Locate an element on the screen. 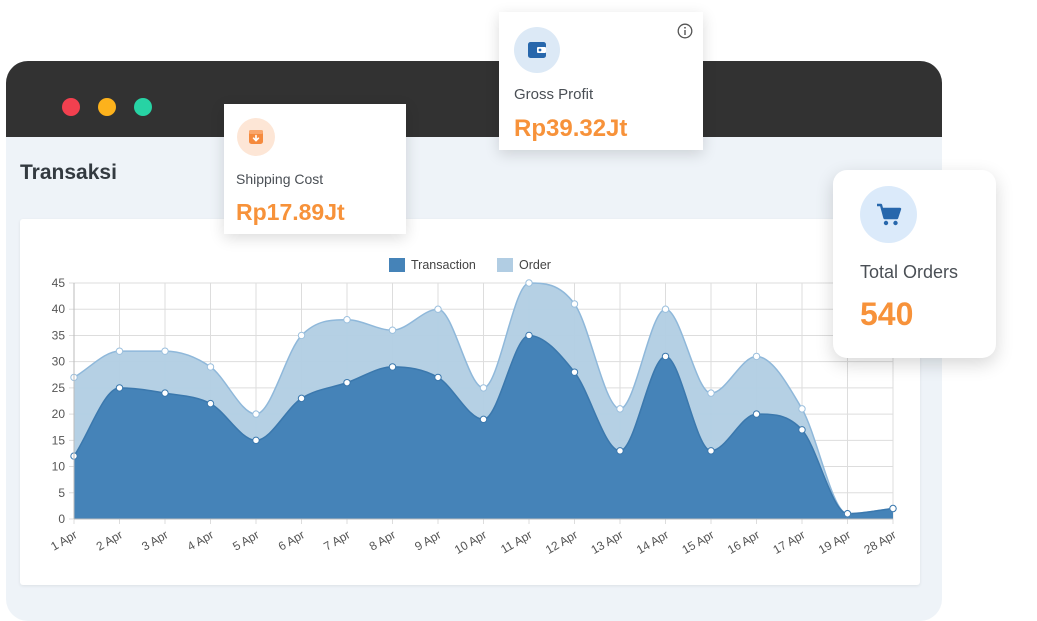 Image resolution: width=1037 pixels, height=621 pixels. x-tick-label: 4 Apr is located at coordinates (200, 540).